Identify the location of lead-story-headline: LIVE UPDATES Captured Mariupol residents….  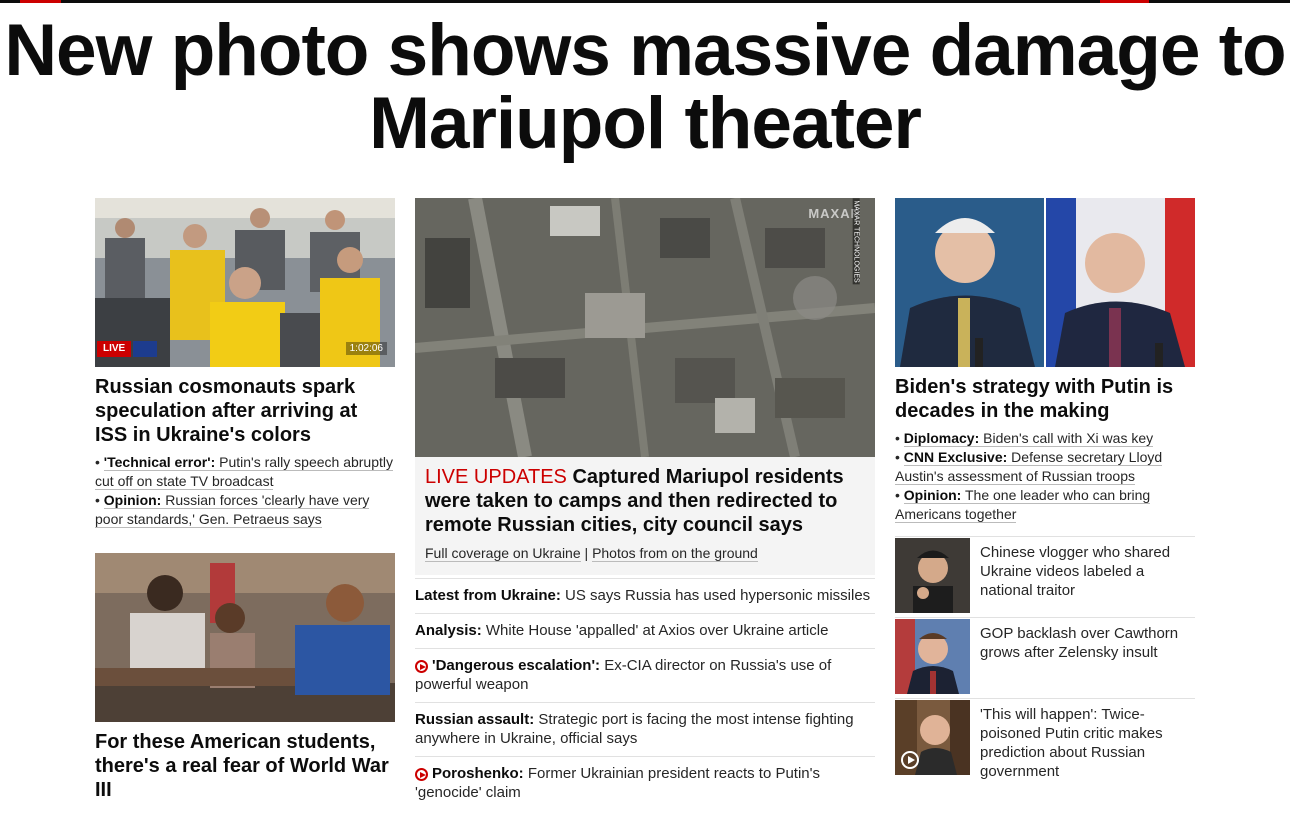
(645, 501).